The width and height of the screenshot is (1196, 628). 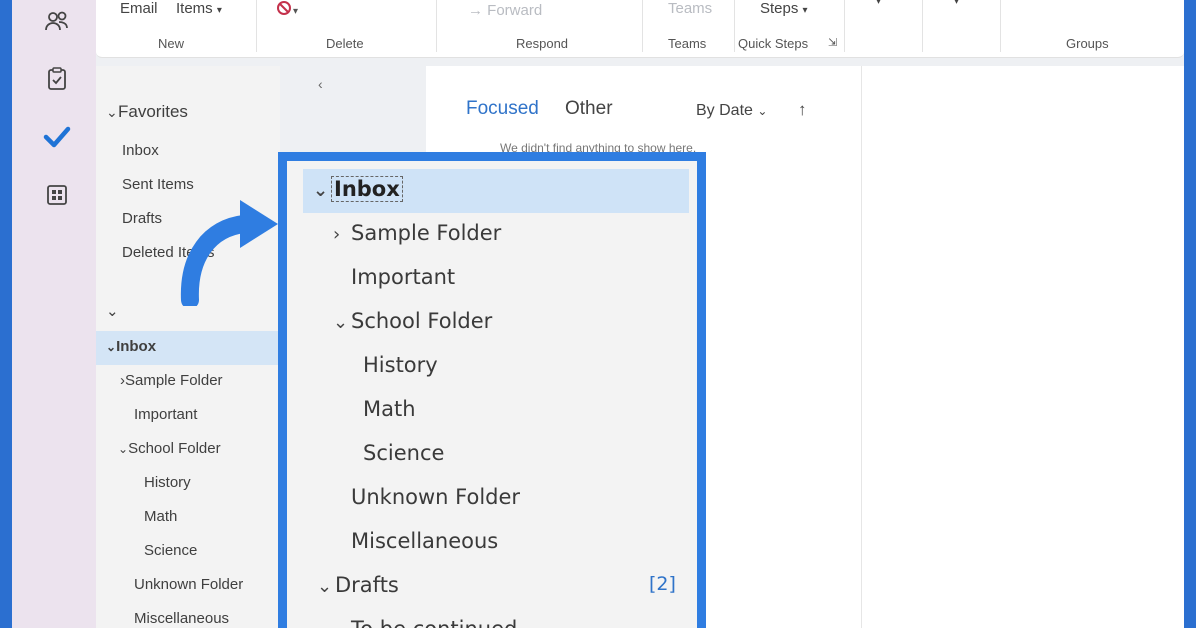 I want to click on zoom-inbox: ⌄ Inbox, so click(x=358, y=189).